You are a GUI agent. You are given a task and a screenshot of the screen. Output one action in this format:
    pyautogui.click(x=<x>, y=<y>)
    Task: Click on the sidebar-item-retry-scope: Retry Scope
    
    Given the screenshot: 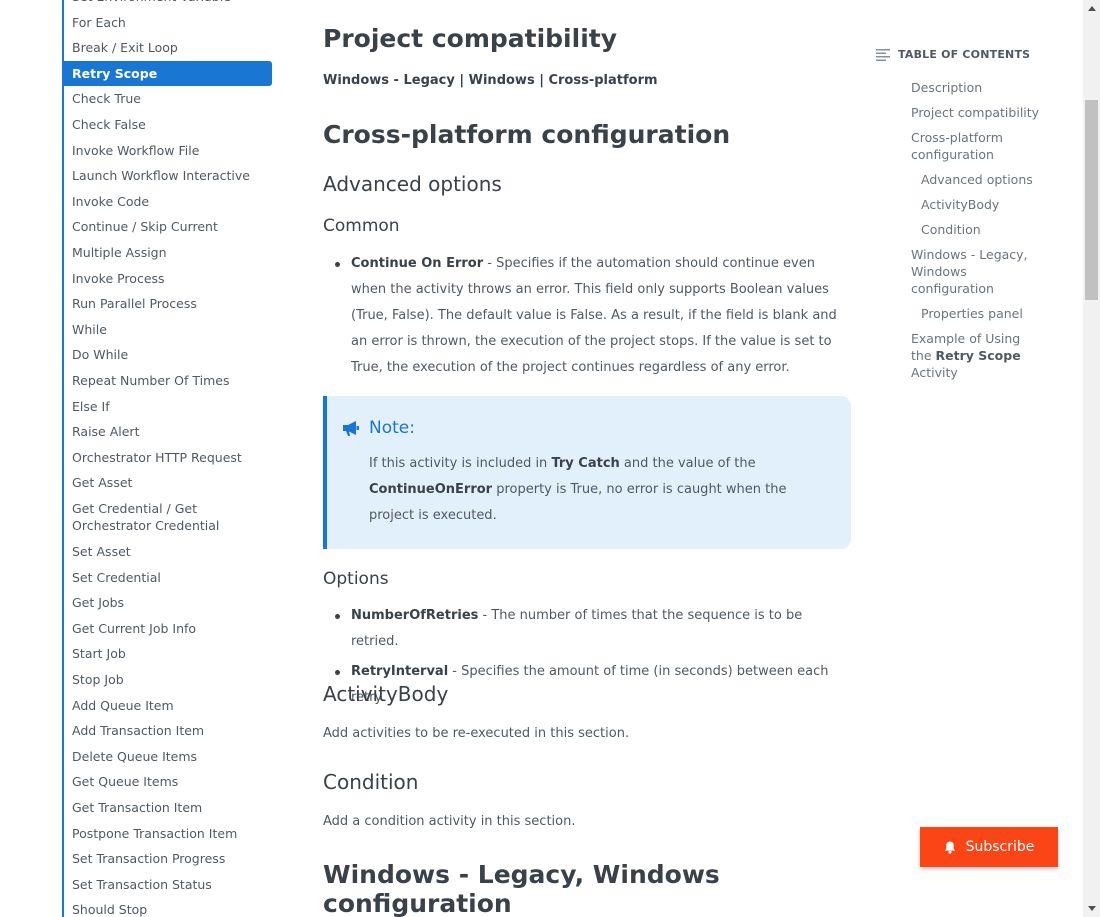 What is the action you would take?
    pyautogui.click(x=168, y=73)
    